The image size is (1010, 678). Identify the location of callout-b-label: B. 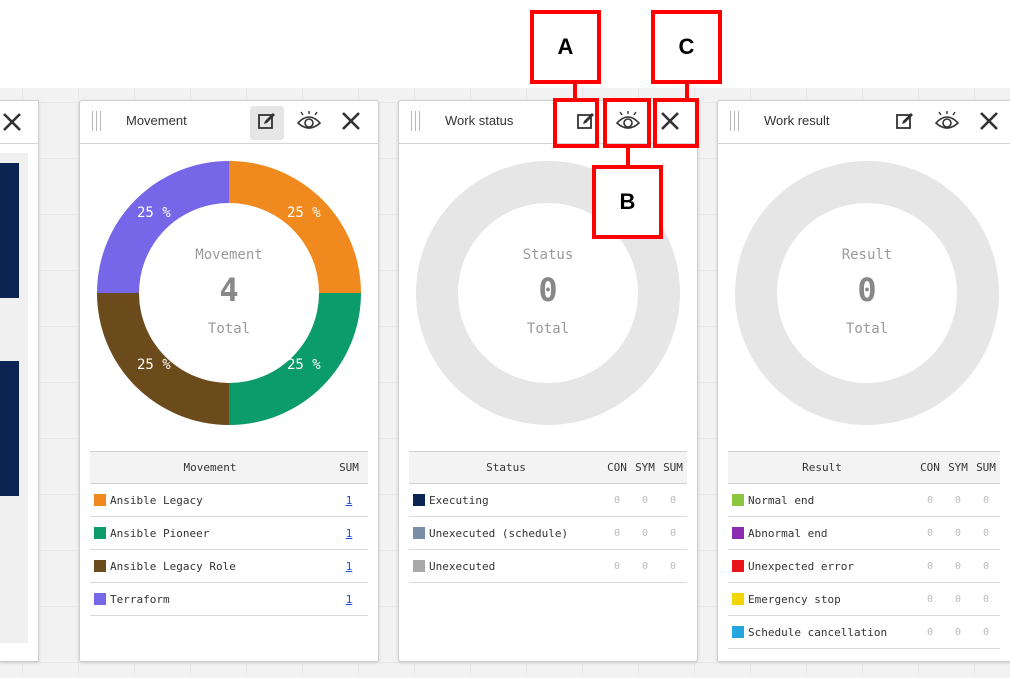
(627, 201).